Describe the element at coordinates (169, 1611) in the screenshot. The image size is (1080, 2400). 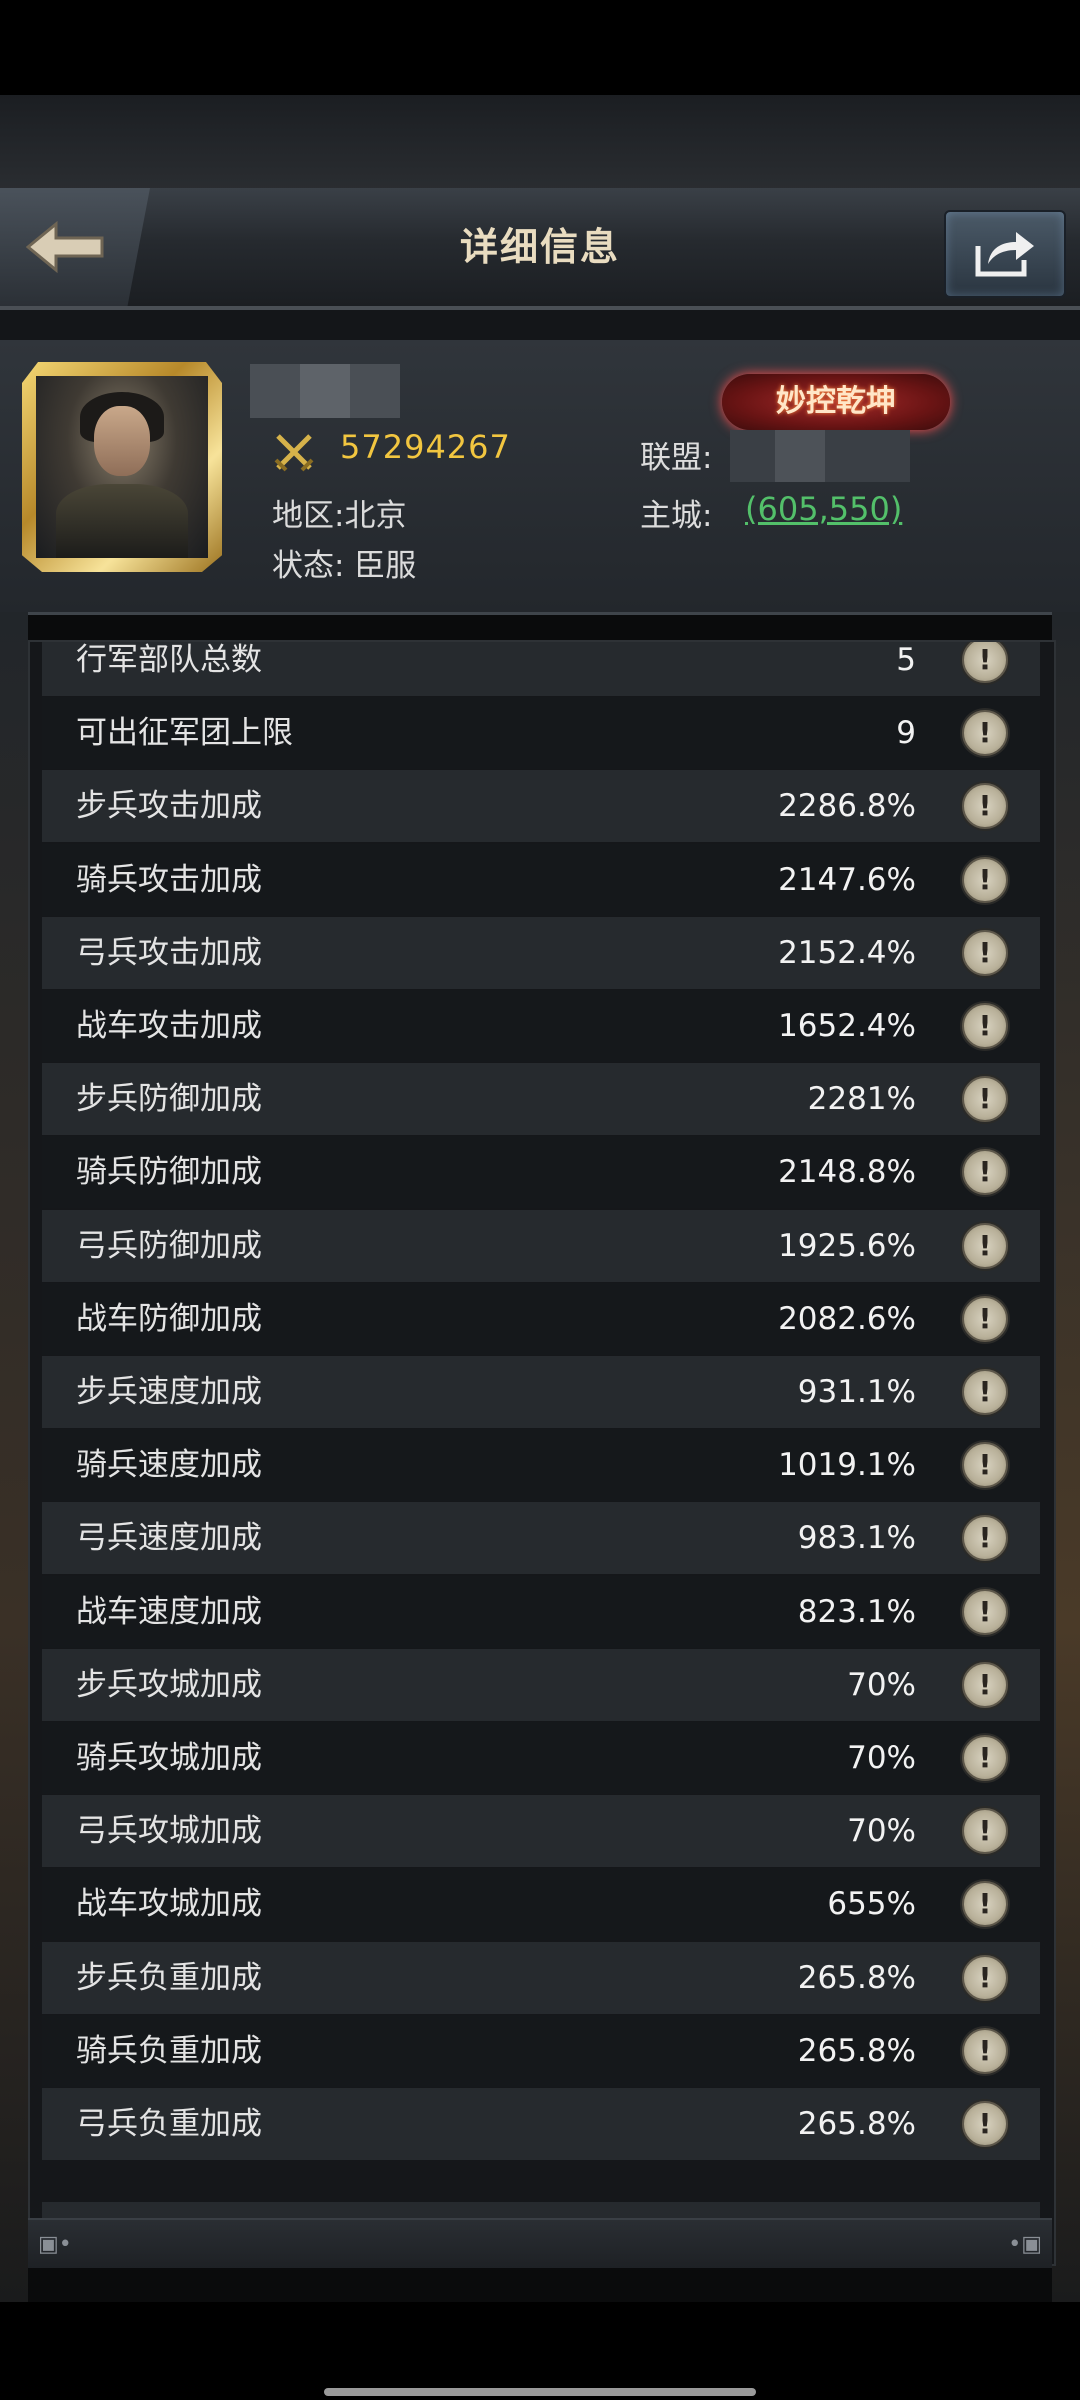
I see `stat-label: 战车速度加成` at that location.